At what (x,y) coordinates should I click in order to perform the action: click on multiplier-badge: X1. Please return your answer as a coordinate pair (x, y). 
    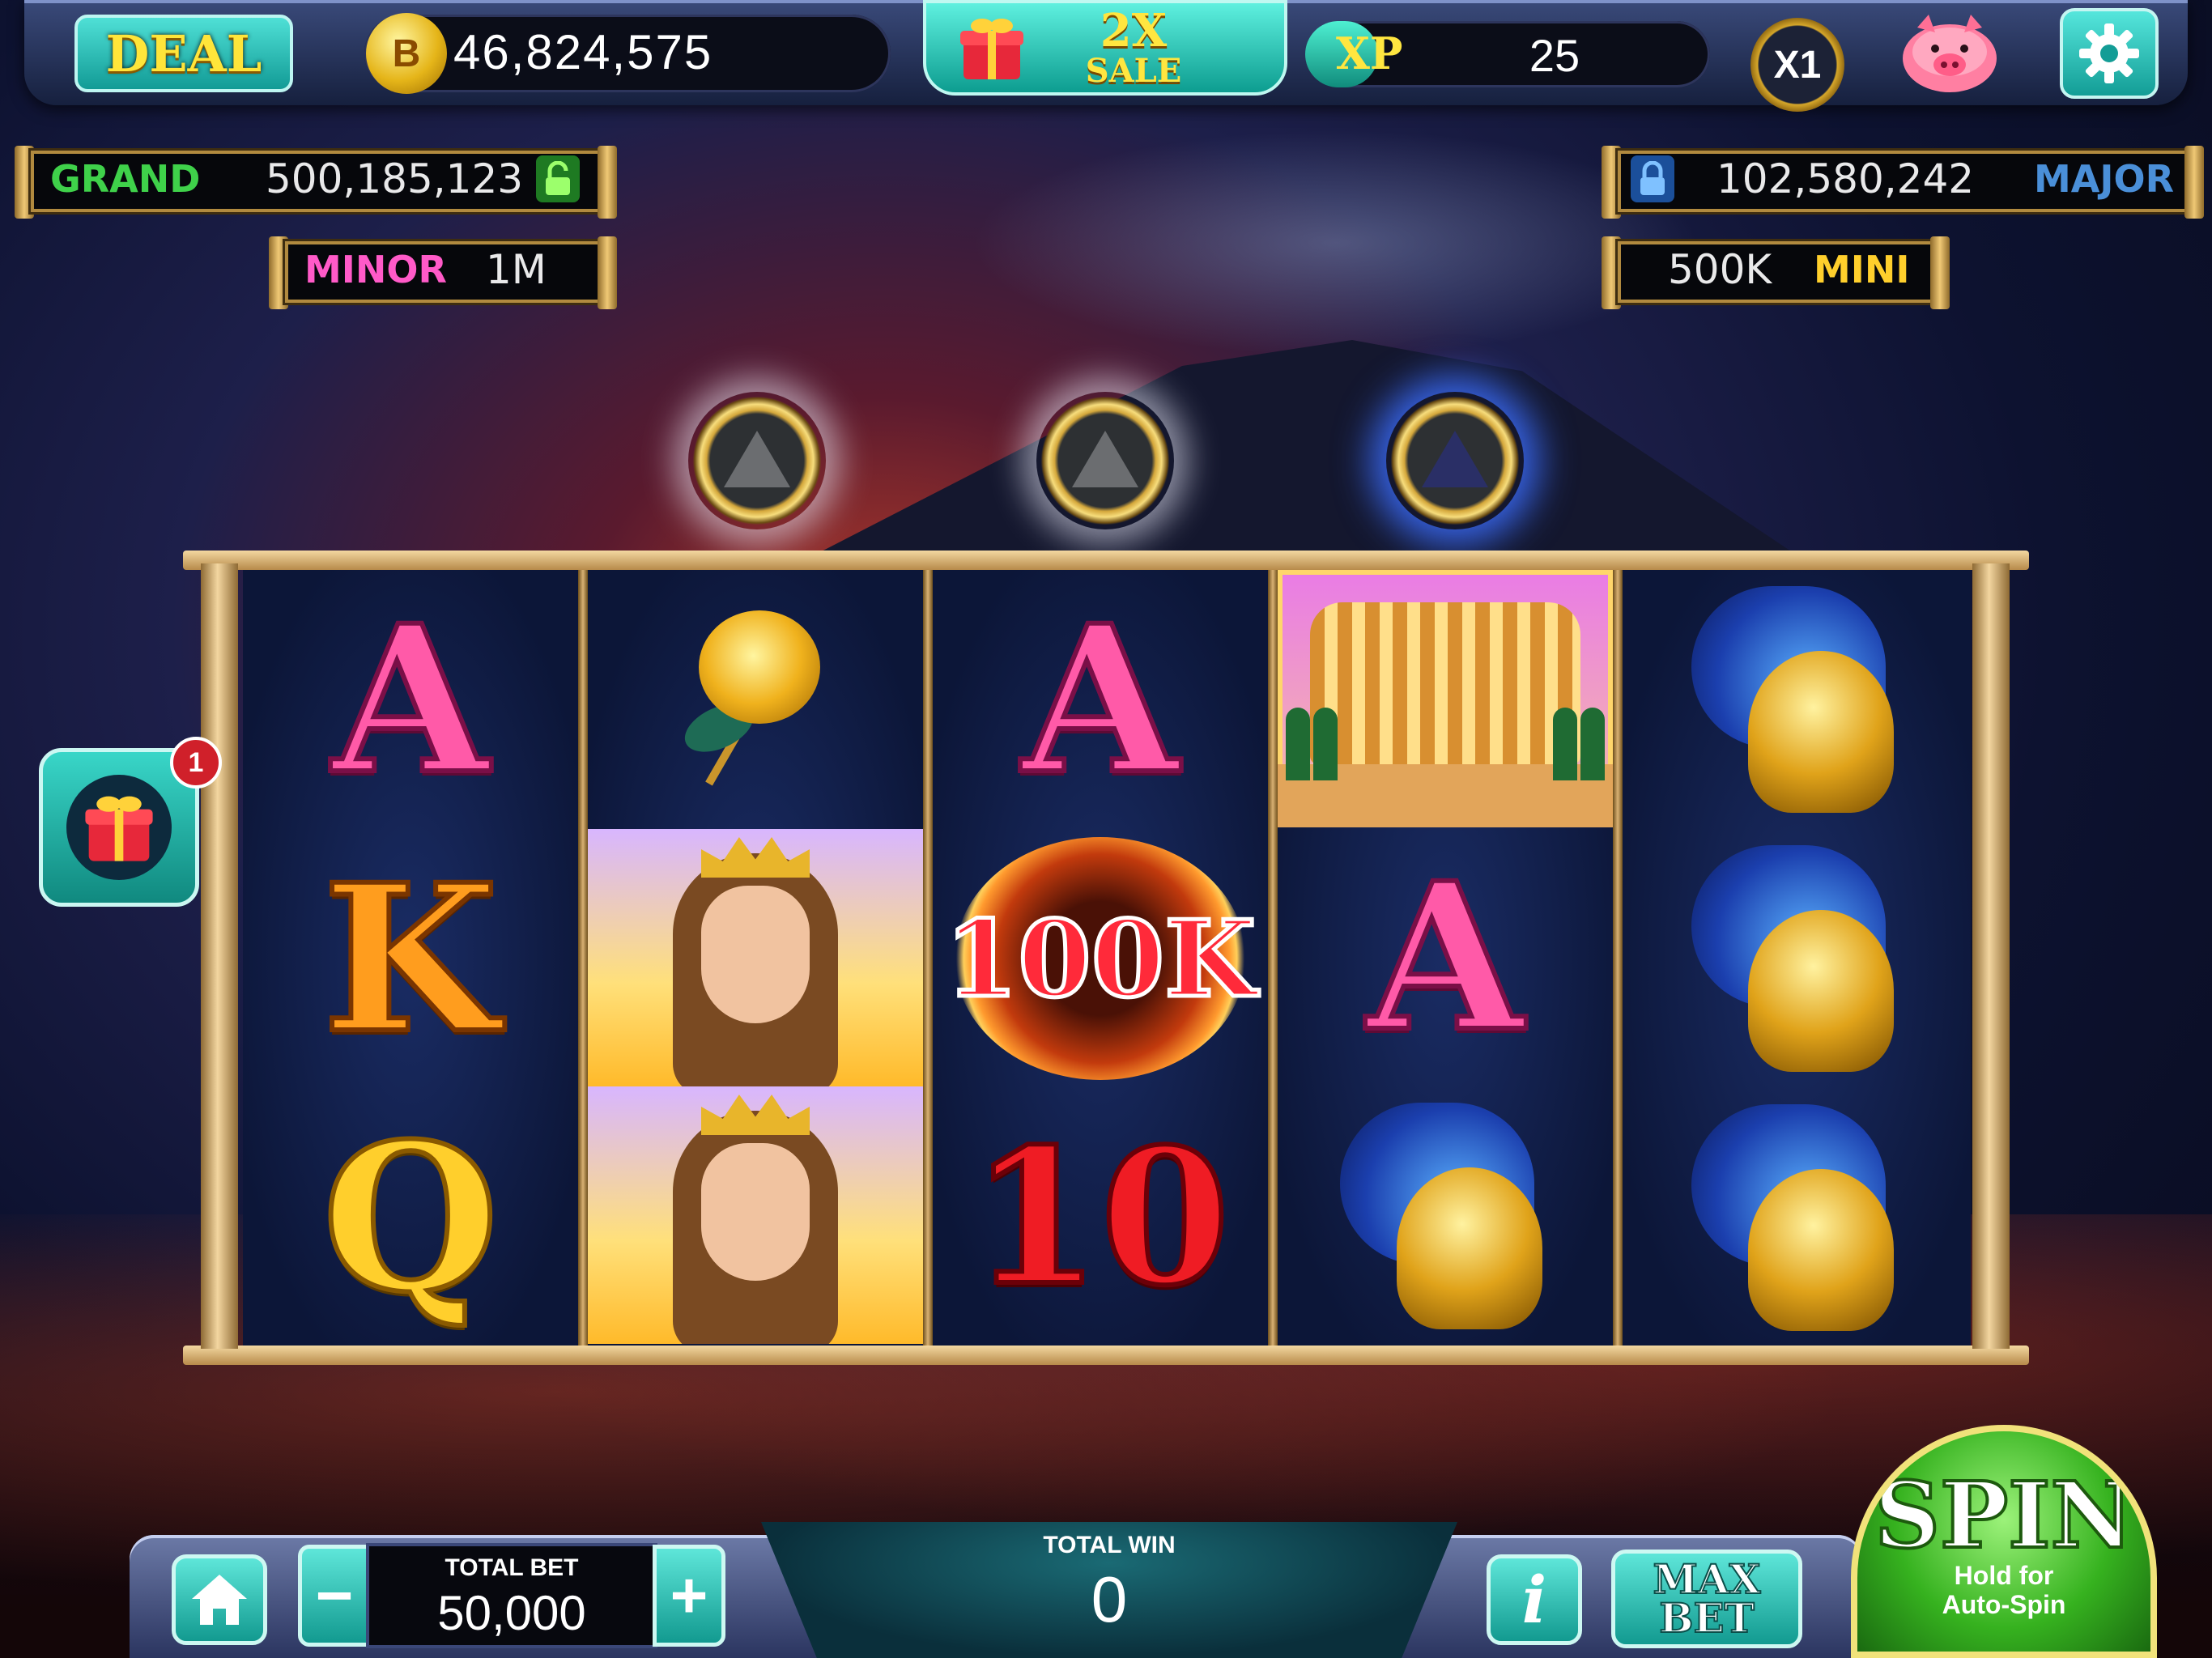
    Looking at the image, I should click on (1797, 65).